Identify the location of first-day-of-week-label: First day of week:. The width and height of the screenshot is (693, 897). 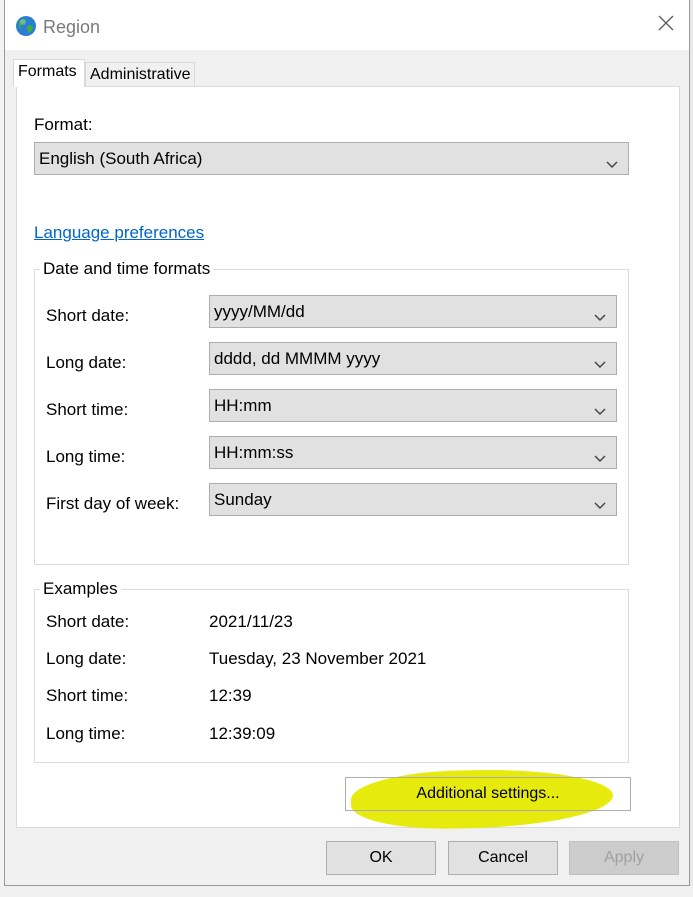
(113, 503).